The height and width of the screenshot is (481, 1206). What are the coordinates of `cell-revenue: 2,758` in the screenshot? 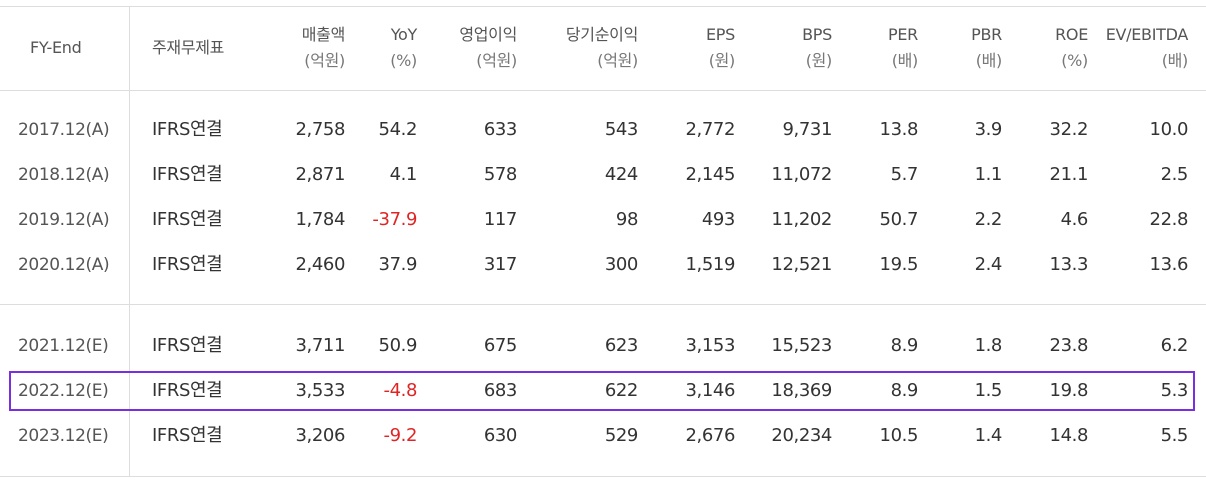 It's located at (320, 129).